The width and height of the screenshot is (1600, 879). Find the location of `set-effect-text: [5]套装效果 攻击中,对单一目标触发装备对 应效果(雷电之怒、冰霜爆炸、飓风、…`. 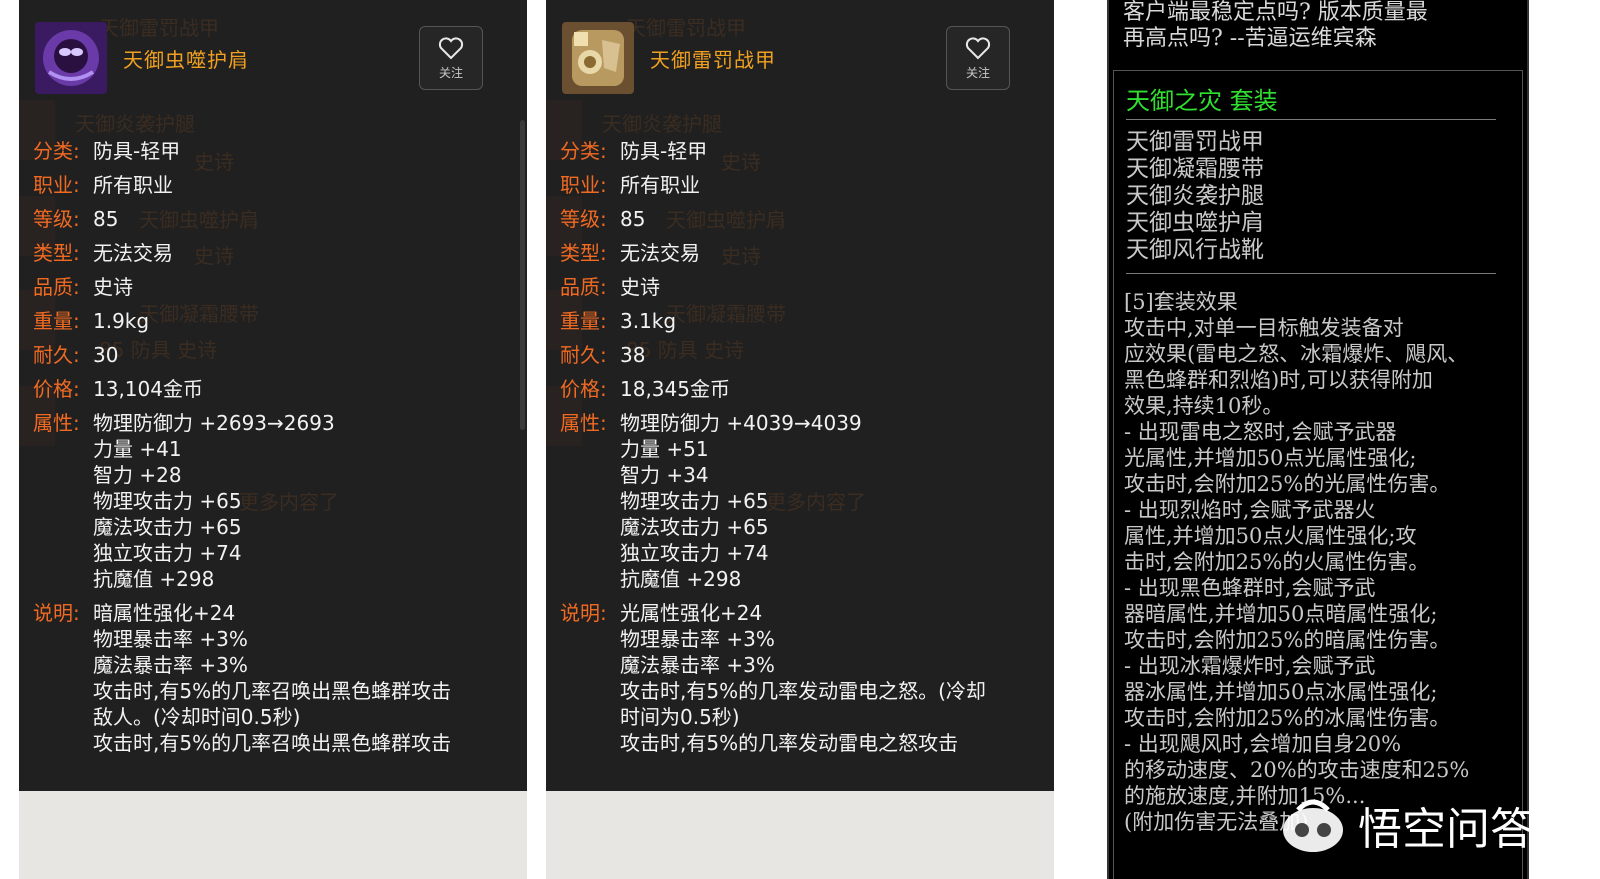

set-effect-text: [5]套装效果 攻击中,对单一目标触发装备对 应效果(雷电之怒、冰霜爆炸、飓风、… is located at coordinates (1315, 562).